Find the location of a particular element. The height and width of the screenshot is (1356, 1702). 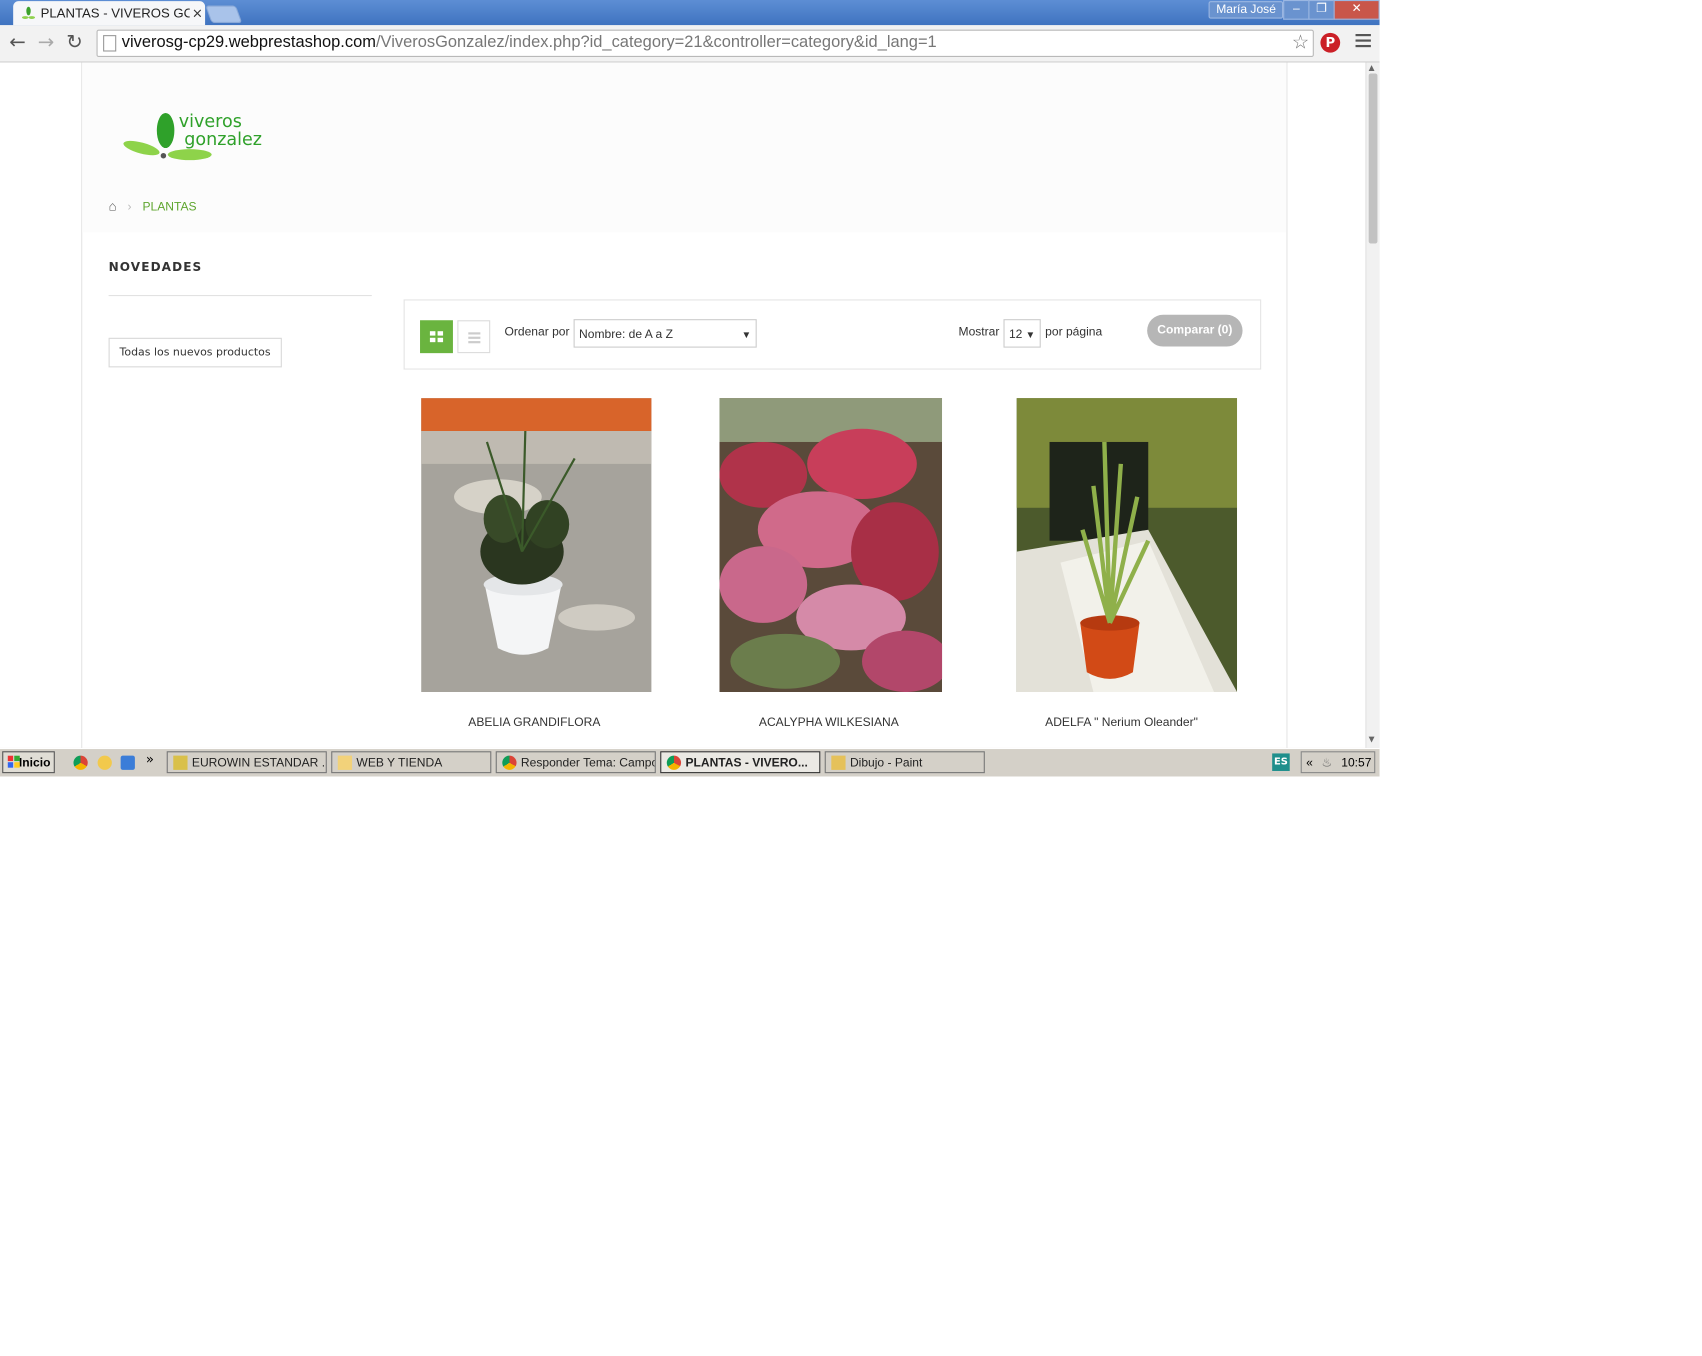

messenger-quicklaunch-icon is located at coordinates (104, 762).